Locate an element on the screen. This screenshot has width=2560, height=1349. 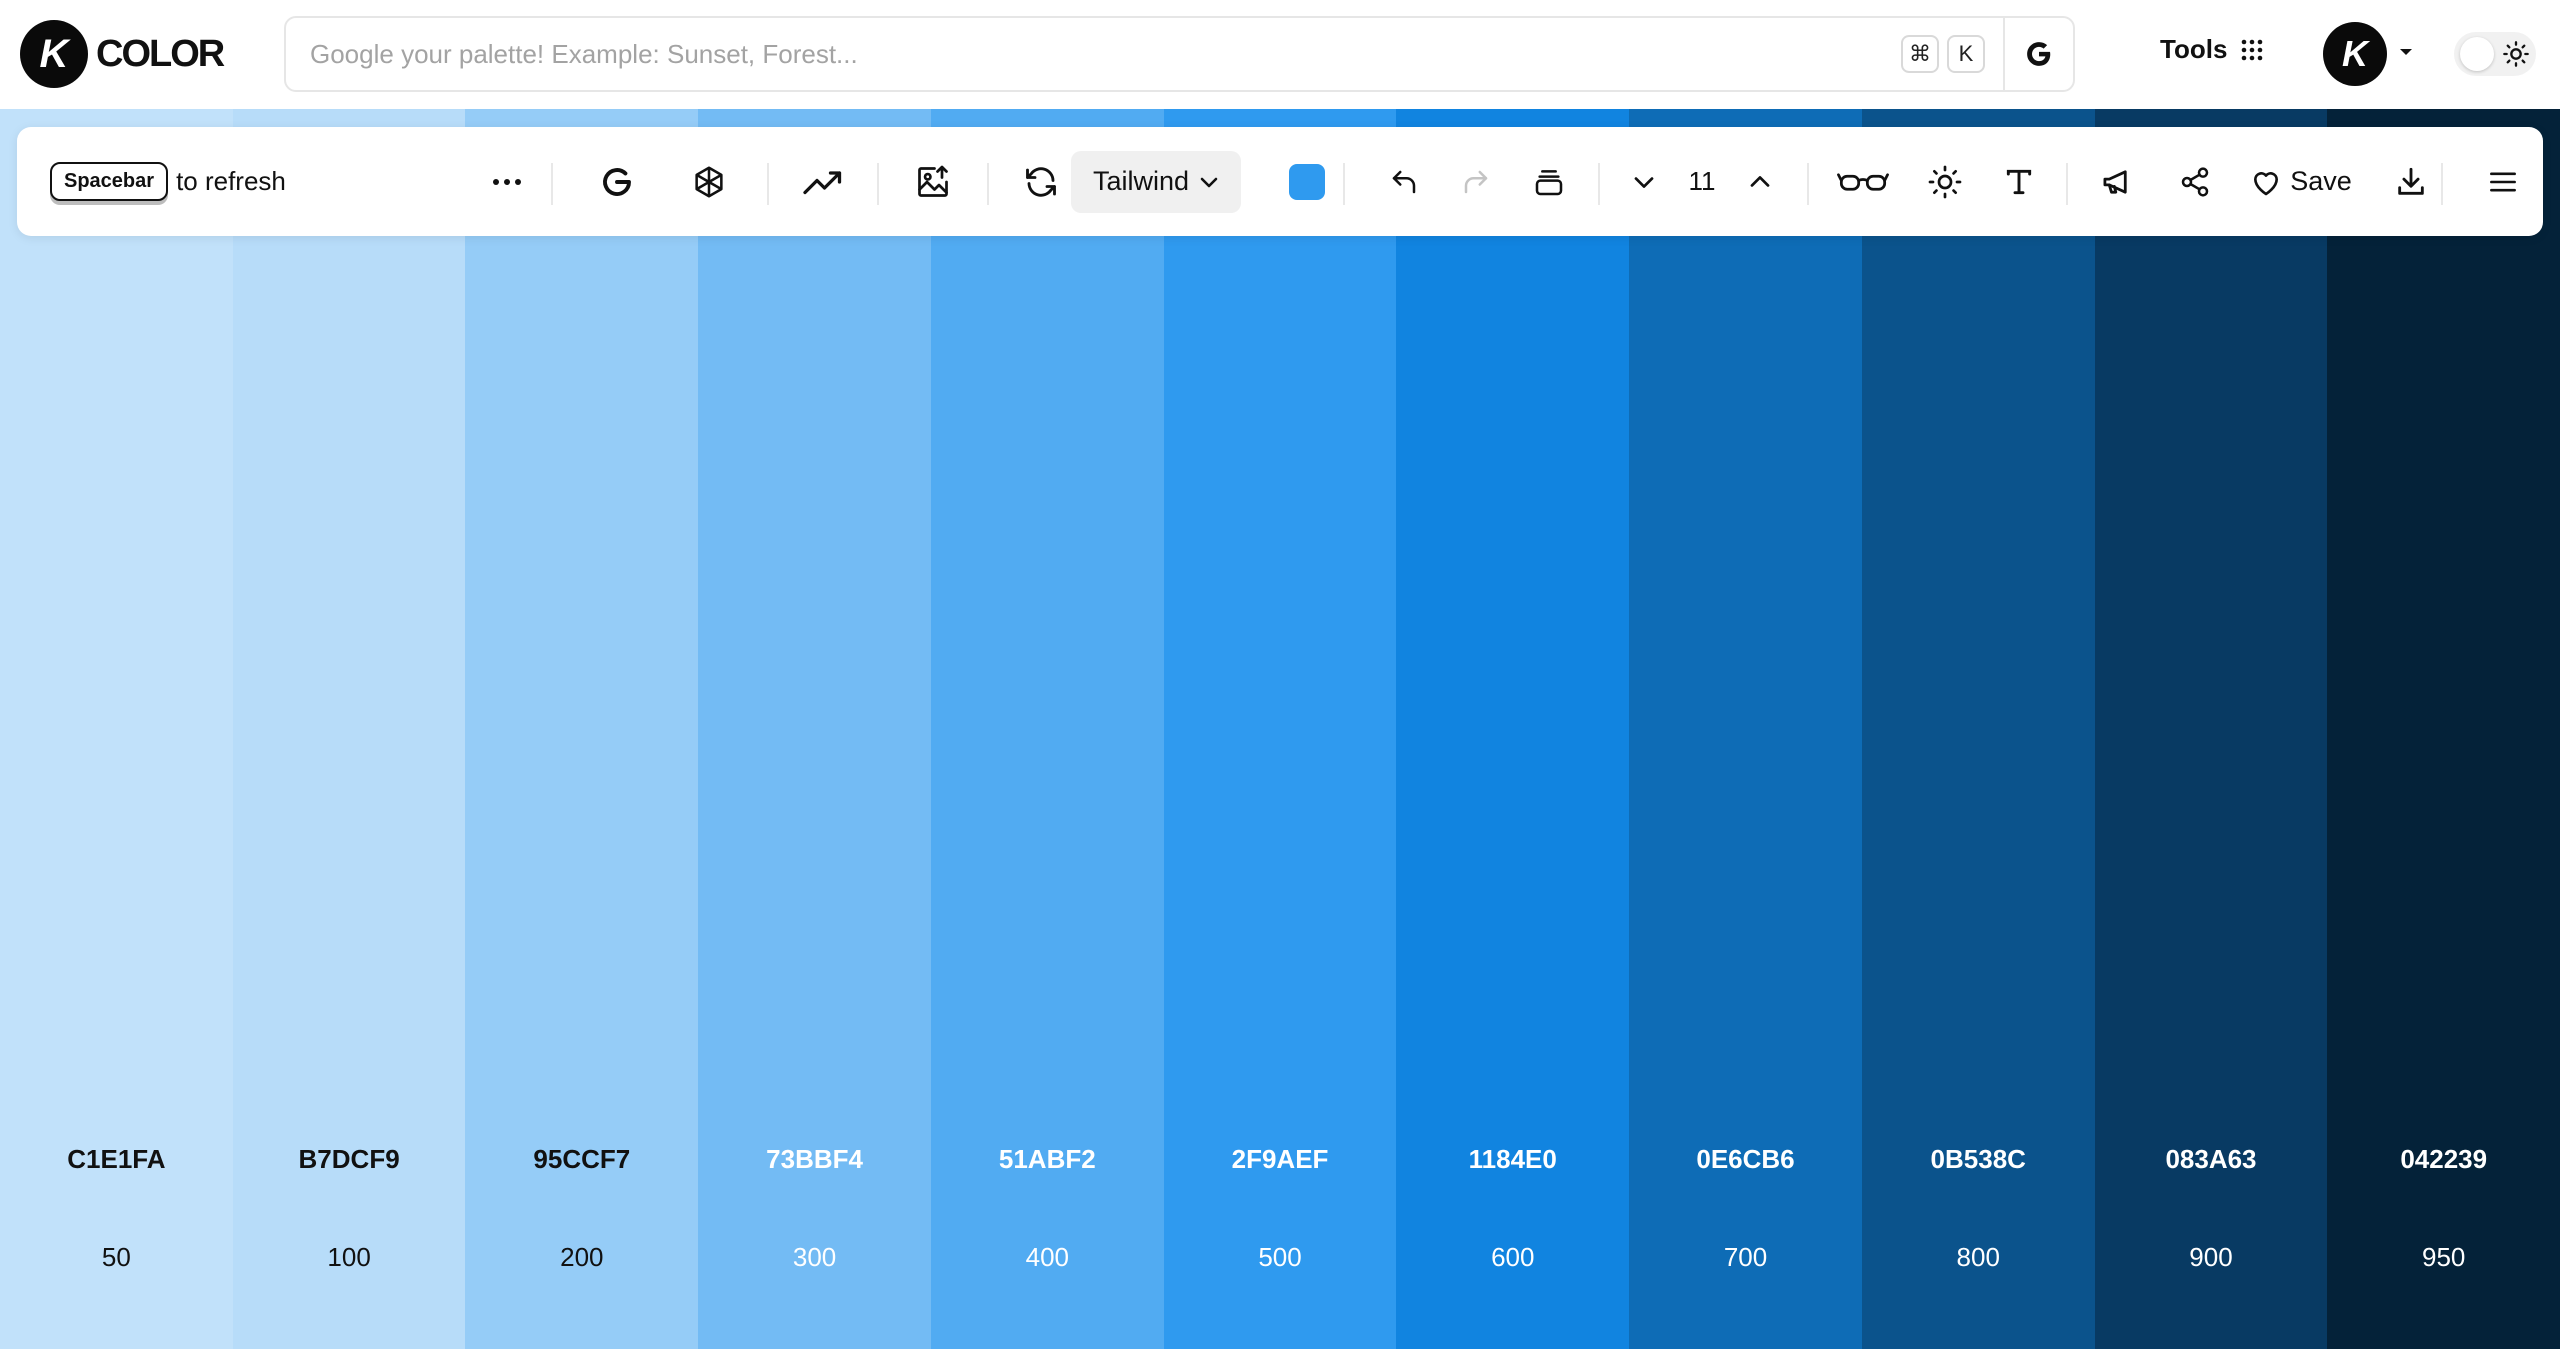
preset-dropdown: Tailwind is located at coordinates (1156, 181).